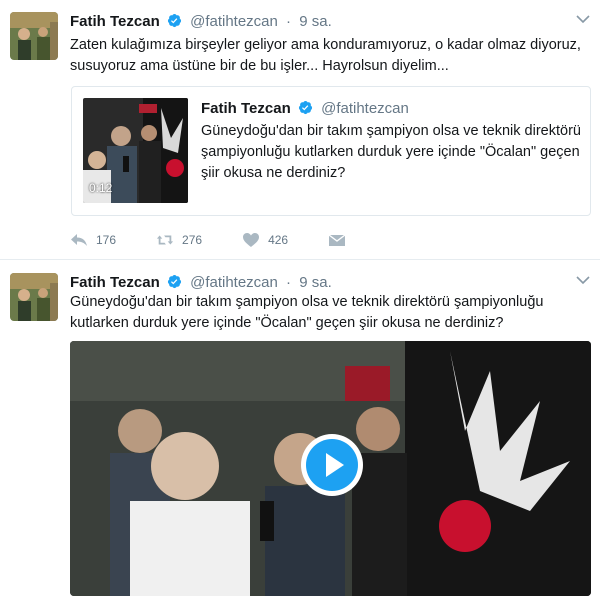 The image size is (600, 596). I want to click on like-button: 426, so click(265, 240).